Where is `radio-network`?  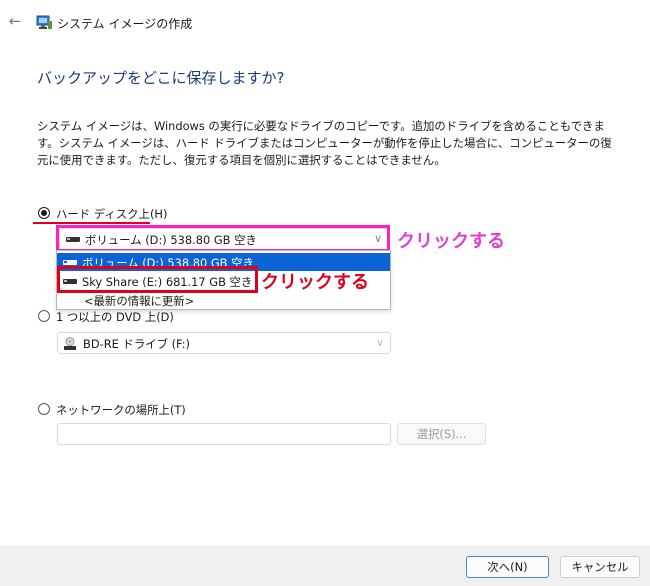
radio-network is located at coordinates (44, 409).